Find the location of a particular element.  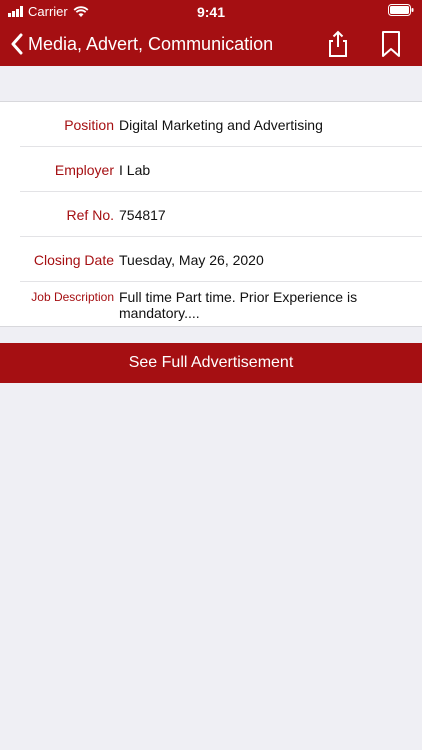

bookmark-icon is located at coordinates (391, 44).